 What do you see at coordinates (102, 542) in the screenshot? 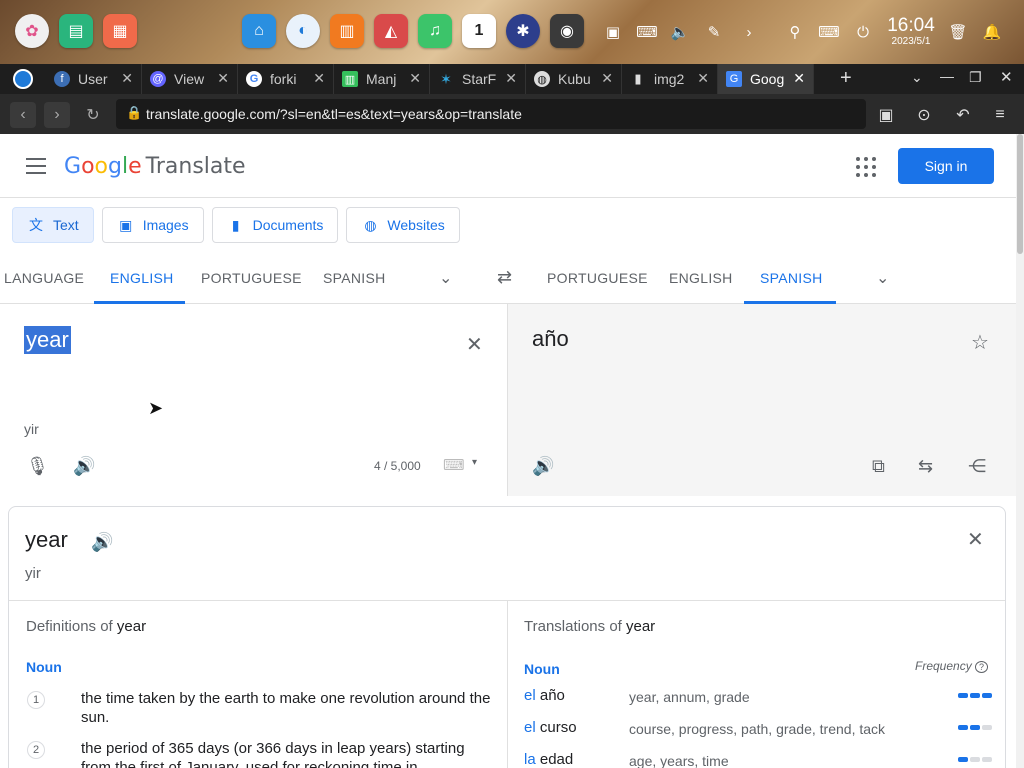
I see `dictionary-listen-icon: 🔊` at bounding box center [102, 542].